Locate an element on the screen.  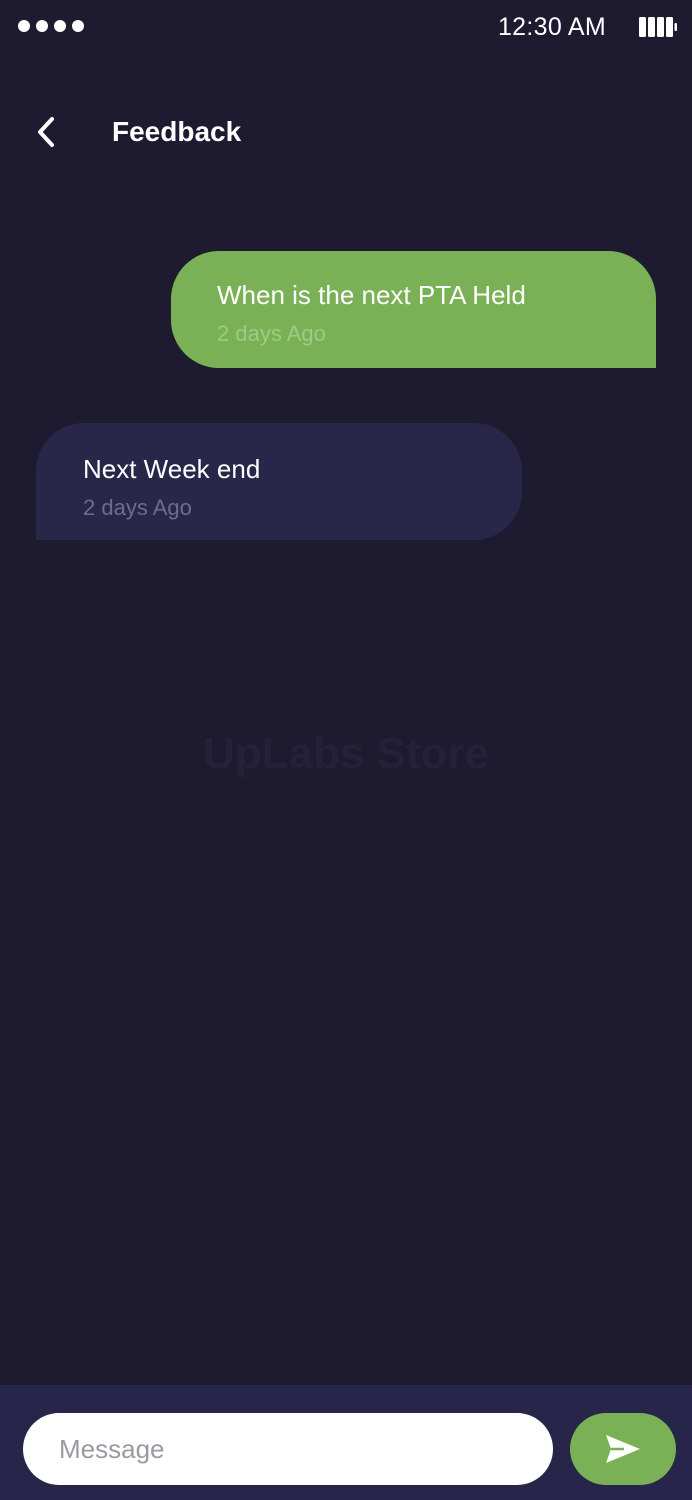
page-title: Feedback is located at coordinates (177, 131).